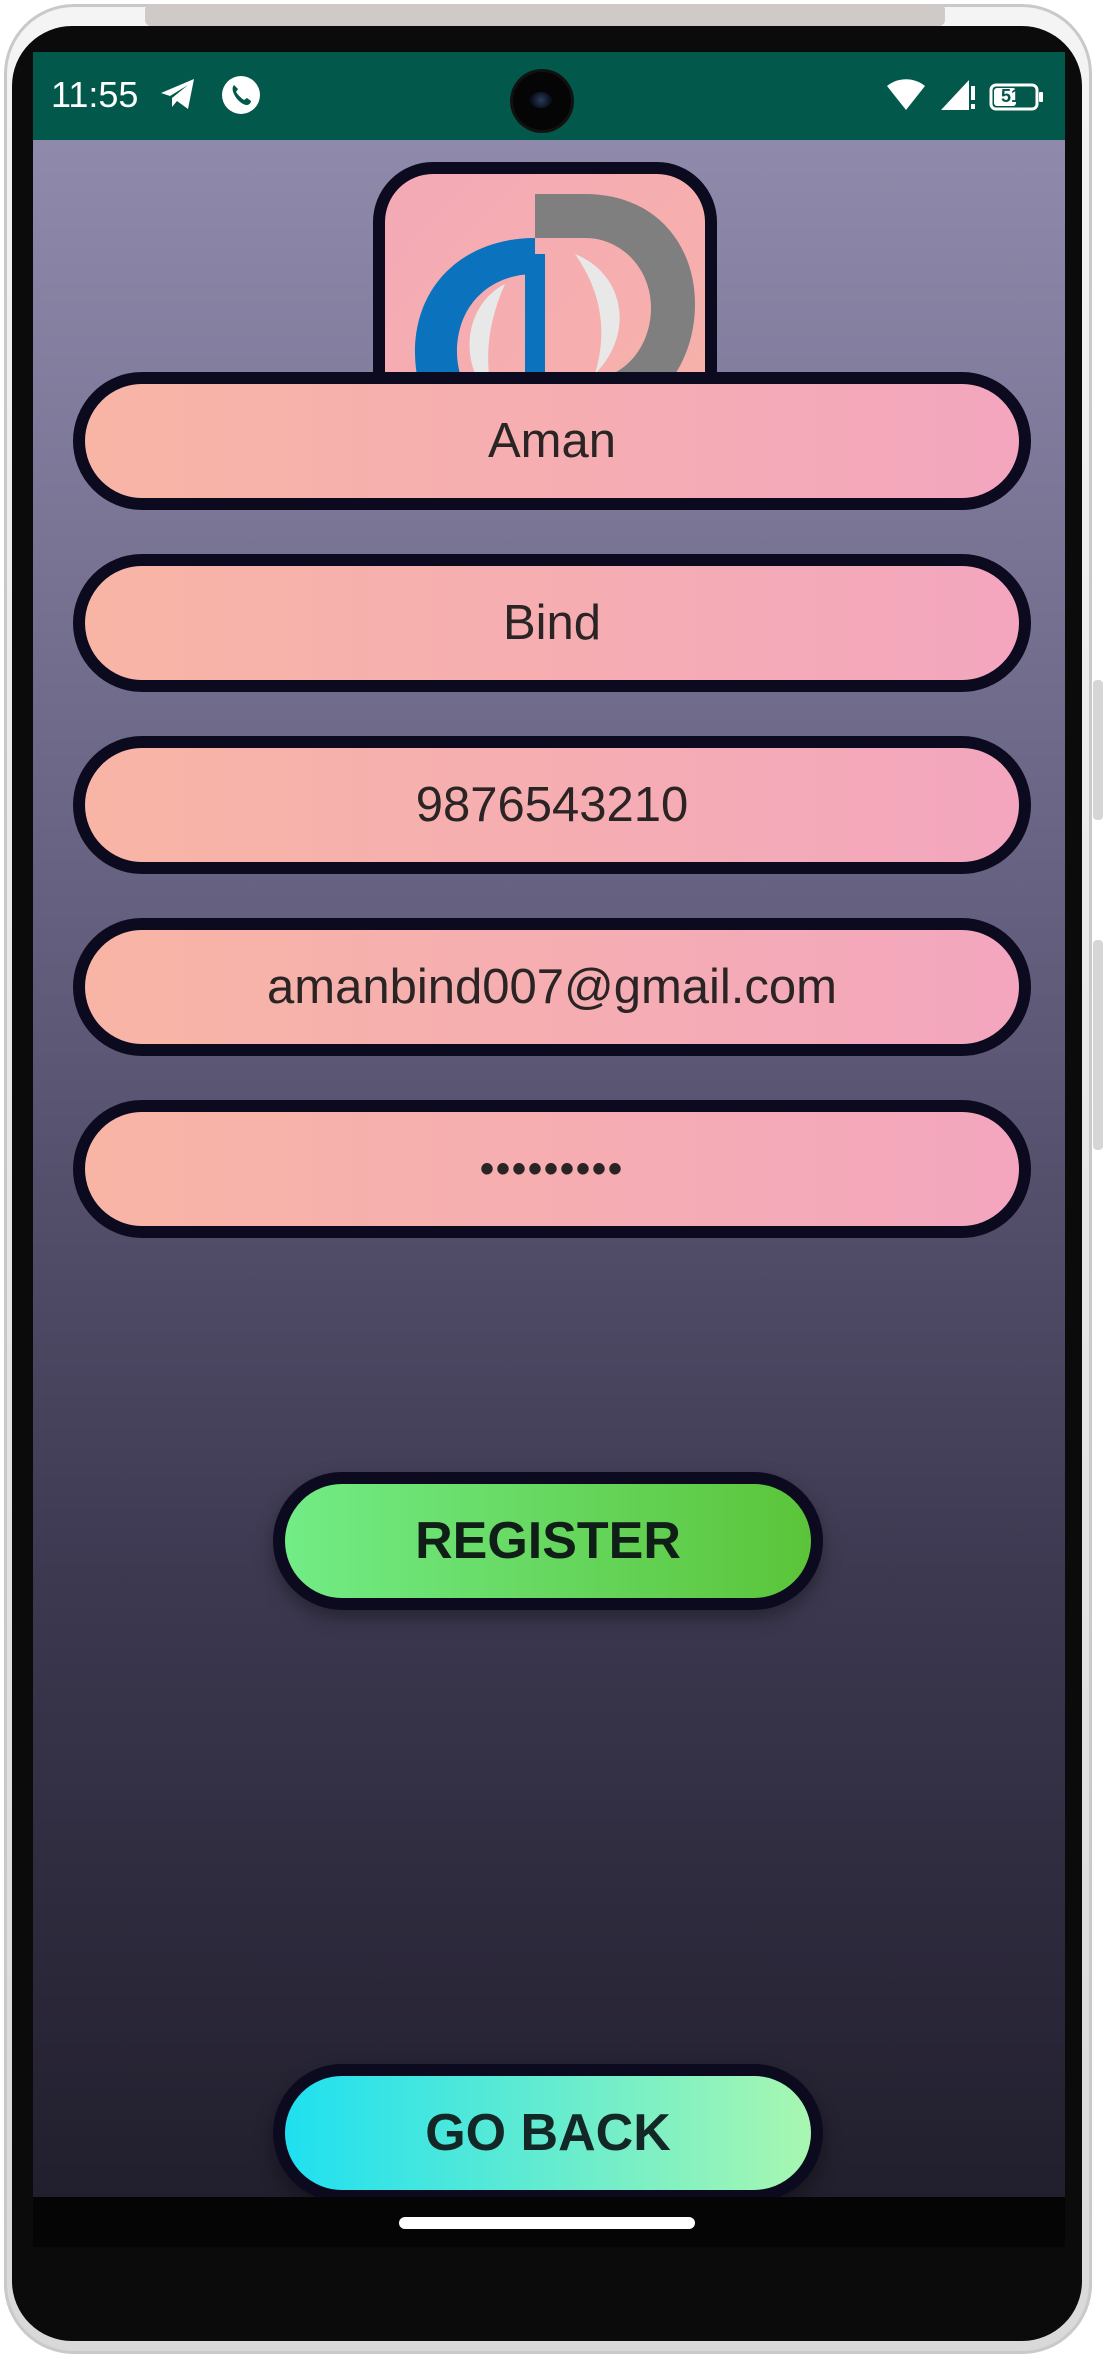 The image size is (1103, 2365). I want to click on register-button-label: REGISTER, so click(548, 1541).